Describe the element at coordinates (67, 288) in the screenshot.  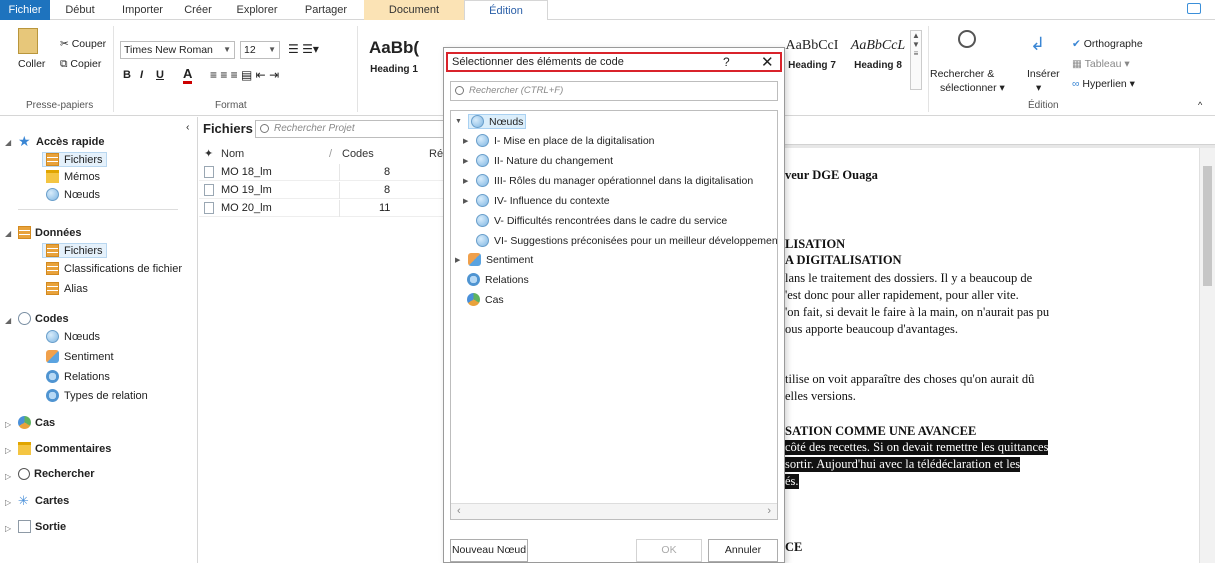
I see `nav-data-alias: Alias` at that location.